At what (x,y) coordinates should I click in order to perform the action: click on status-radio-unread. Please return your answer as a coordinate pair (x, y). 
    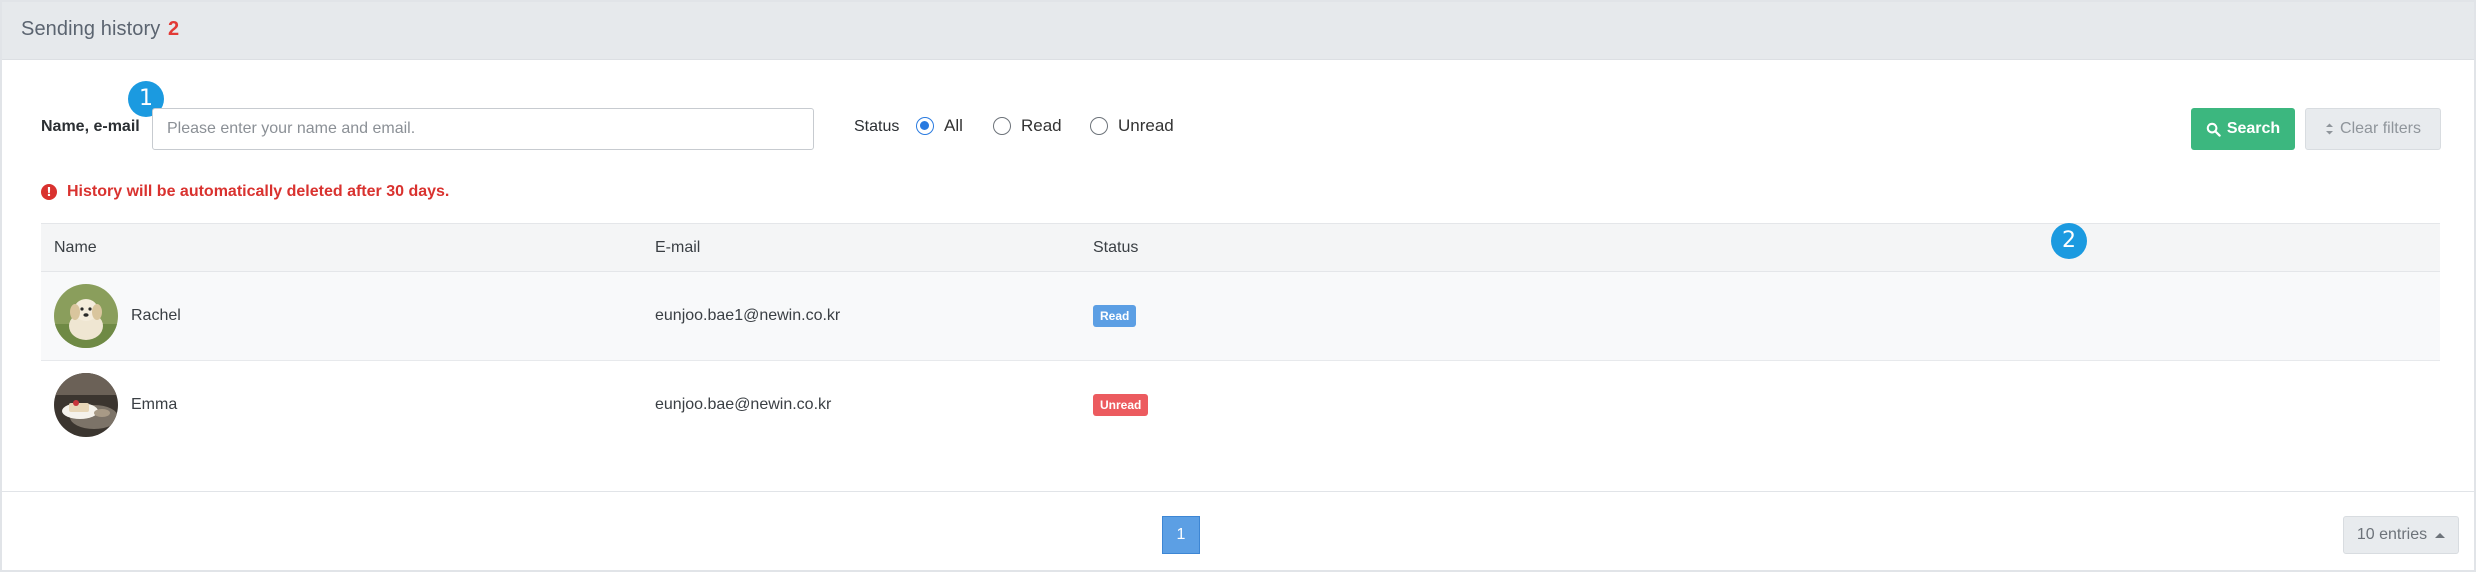
    Looking at the image, I should click on (1099, 126).